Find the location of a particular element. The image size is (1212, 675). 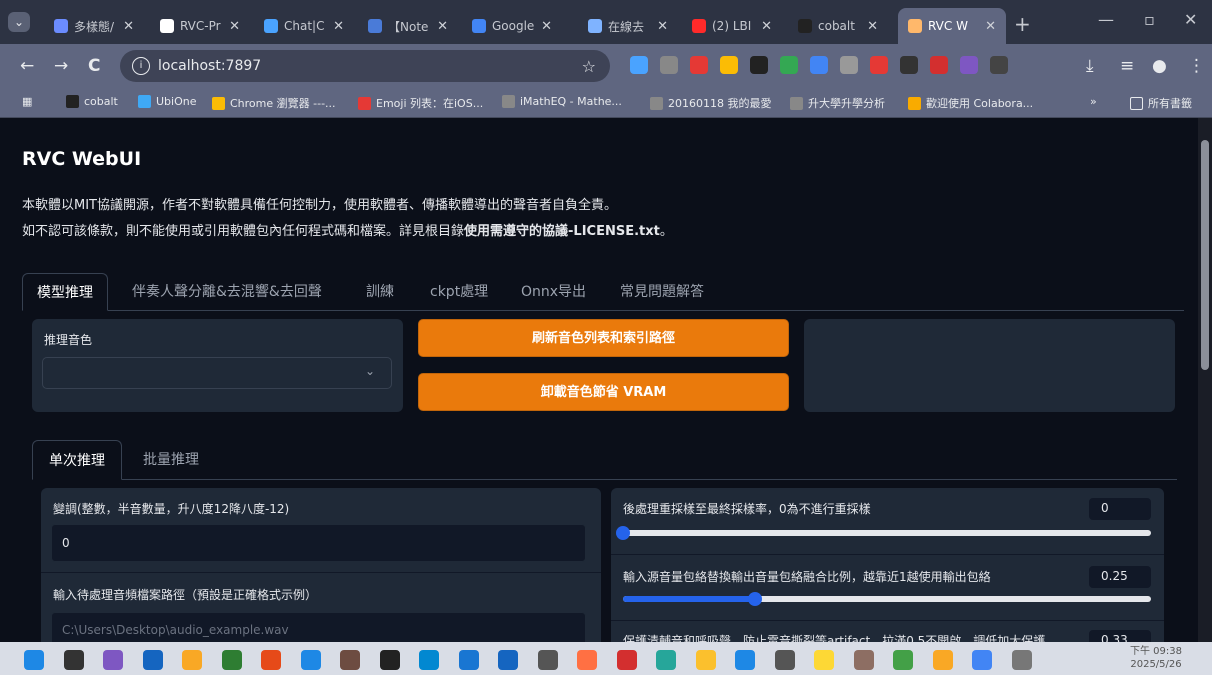

browser-tab: Chat|C ✕ is located at coordinates (304, 26).